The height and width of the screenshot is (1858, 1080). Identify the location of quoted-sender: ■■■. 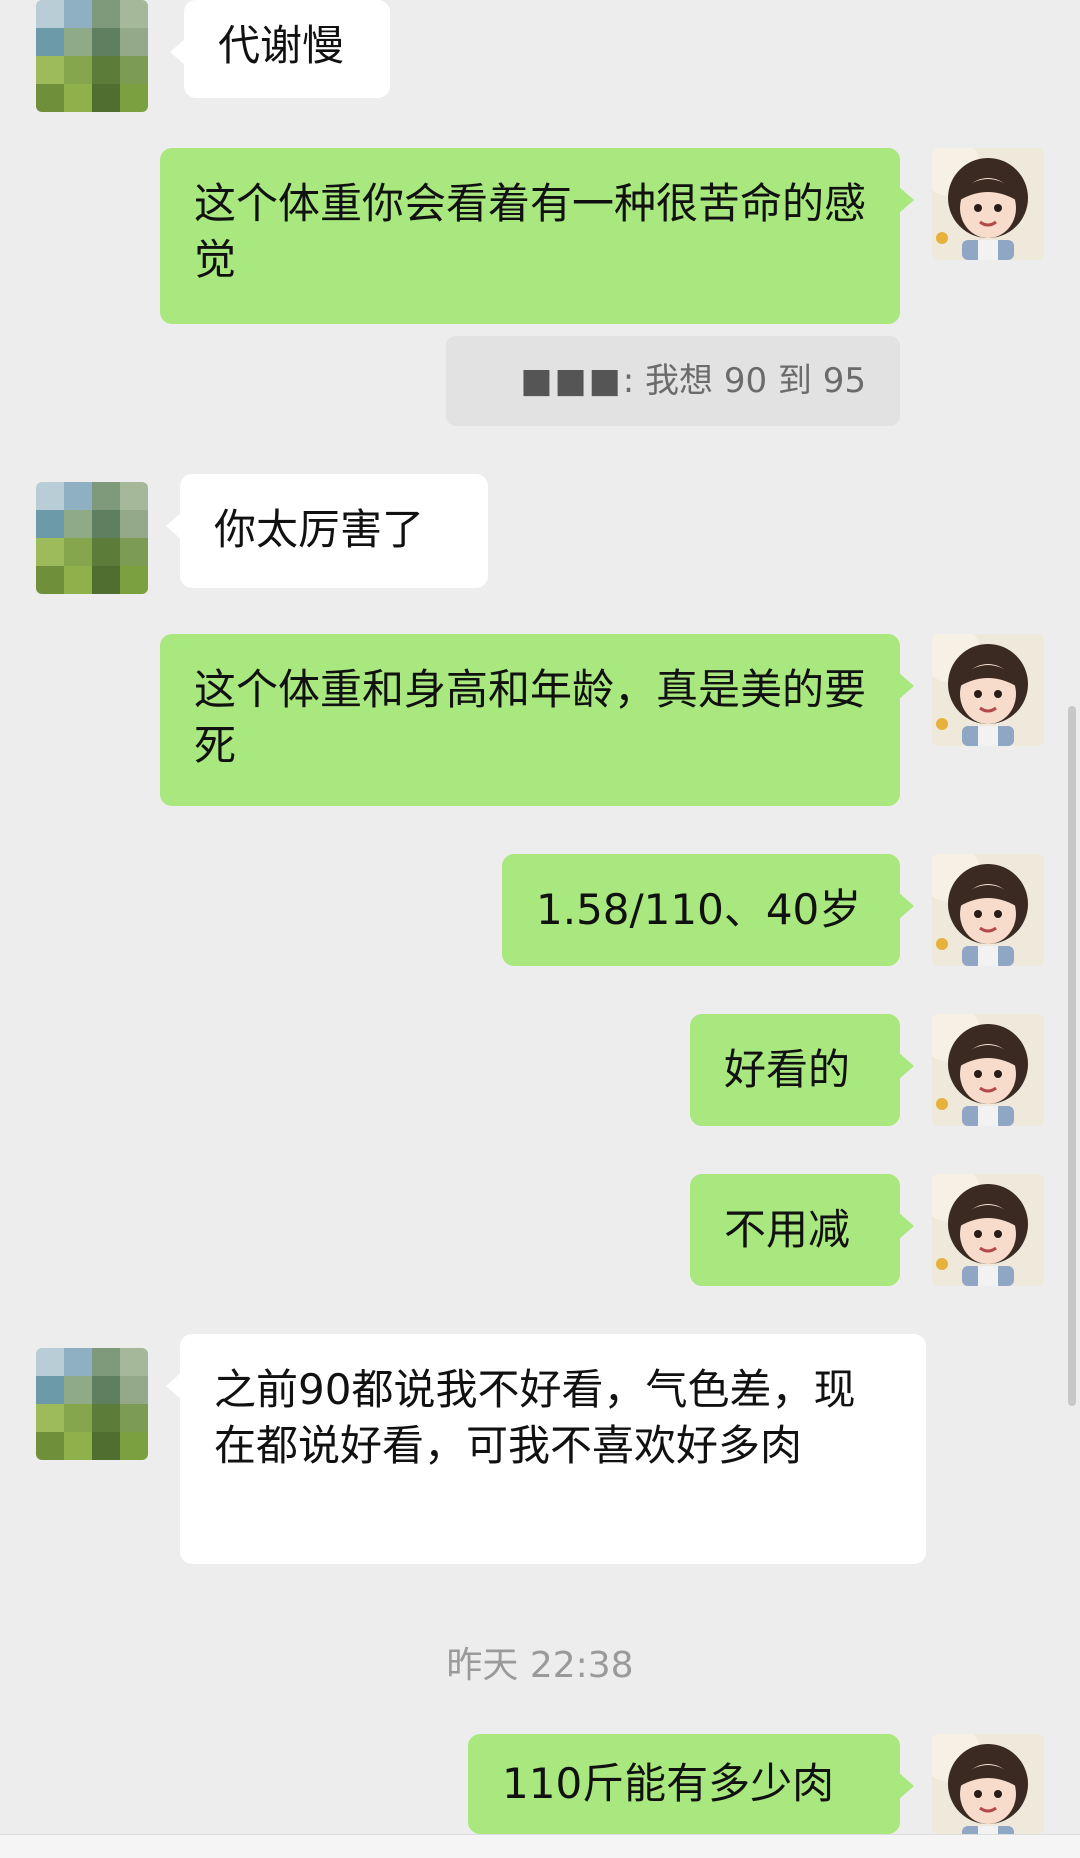
(571, 381).